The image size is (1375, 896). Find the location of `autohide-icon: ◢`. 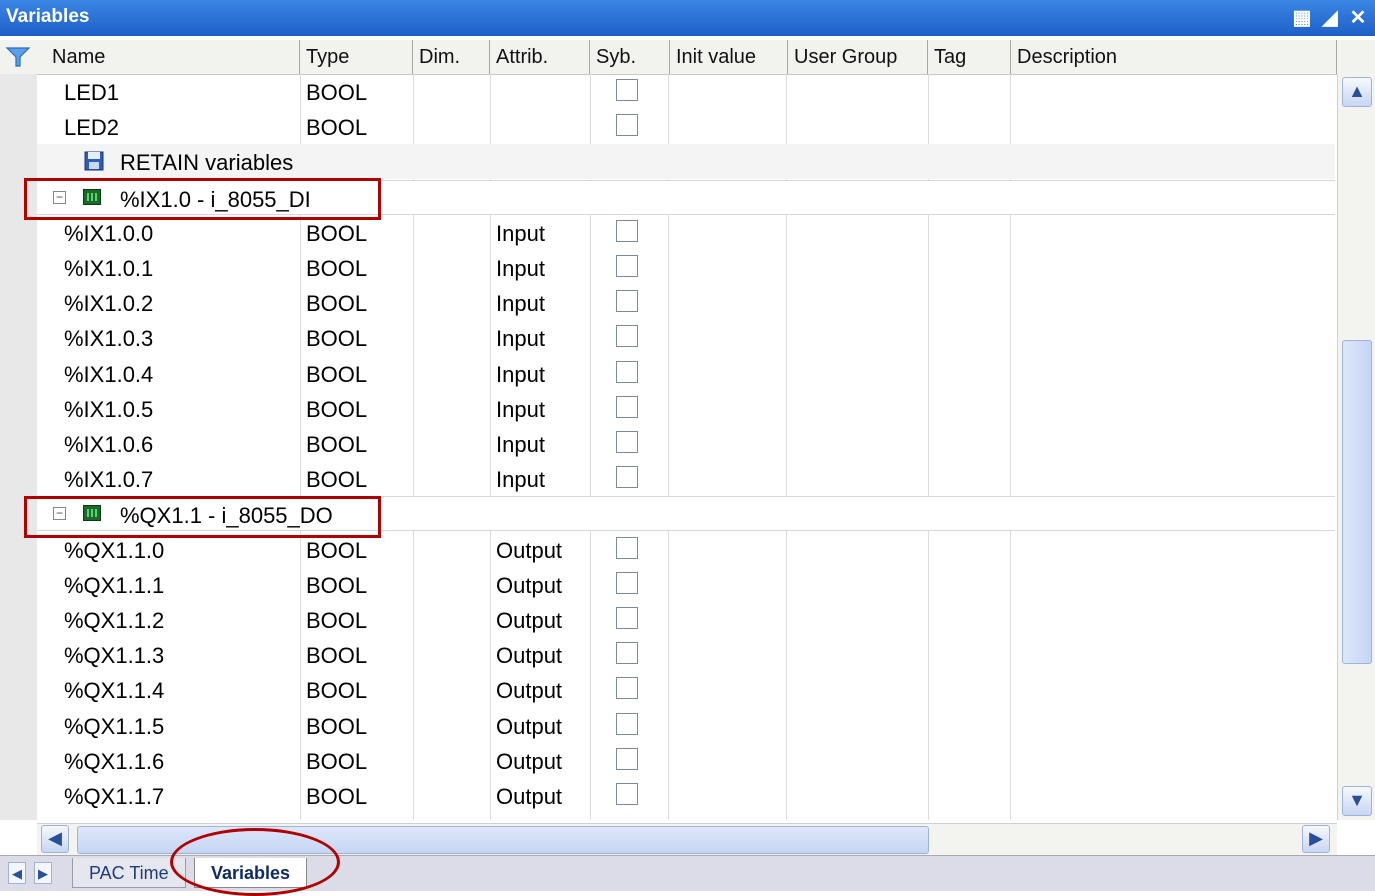

autohide-icon: ◢ is located at coordinates (1330, 18).